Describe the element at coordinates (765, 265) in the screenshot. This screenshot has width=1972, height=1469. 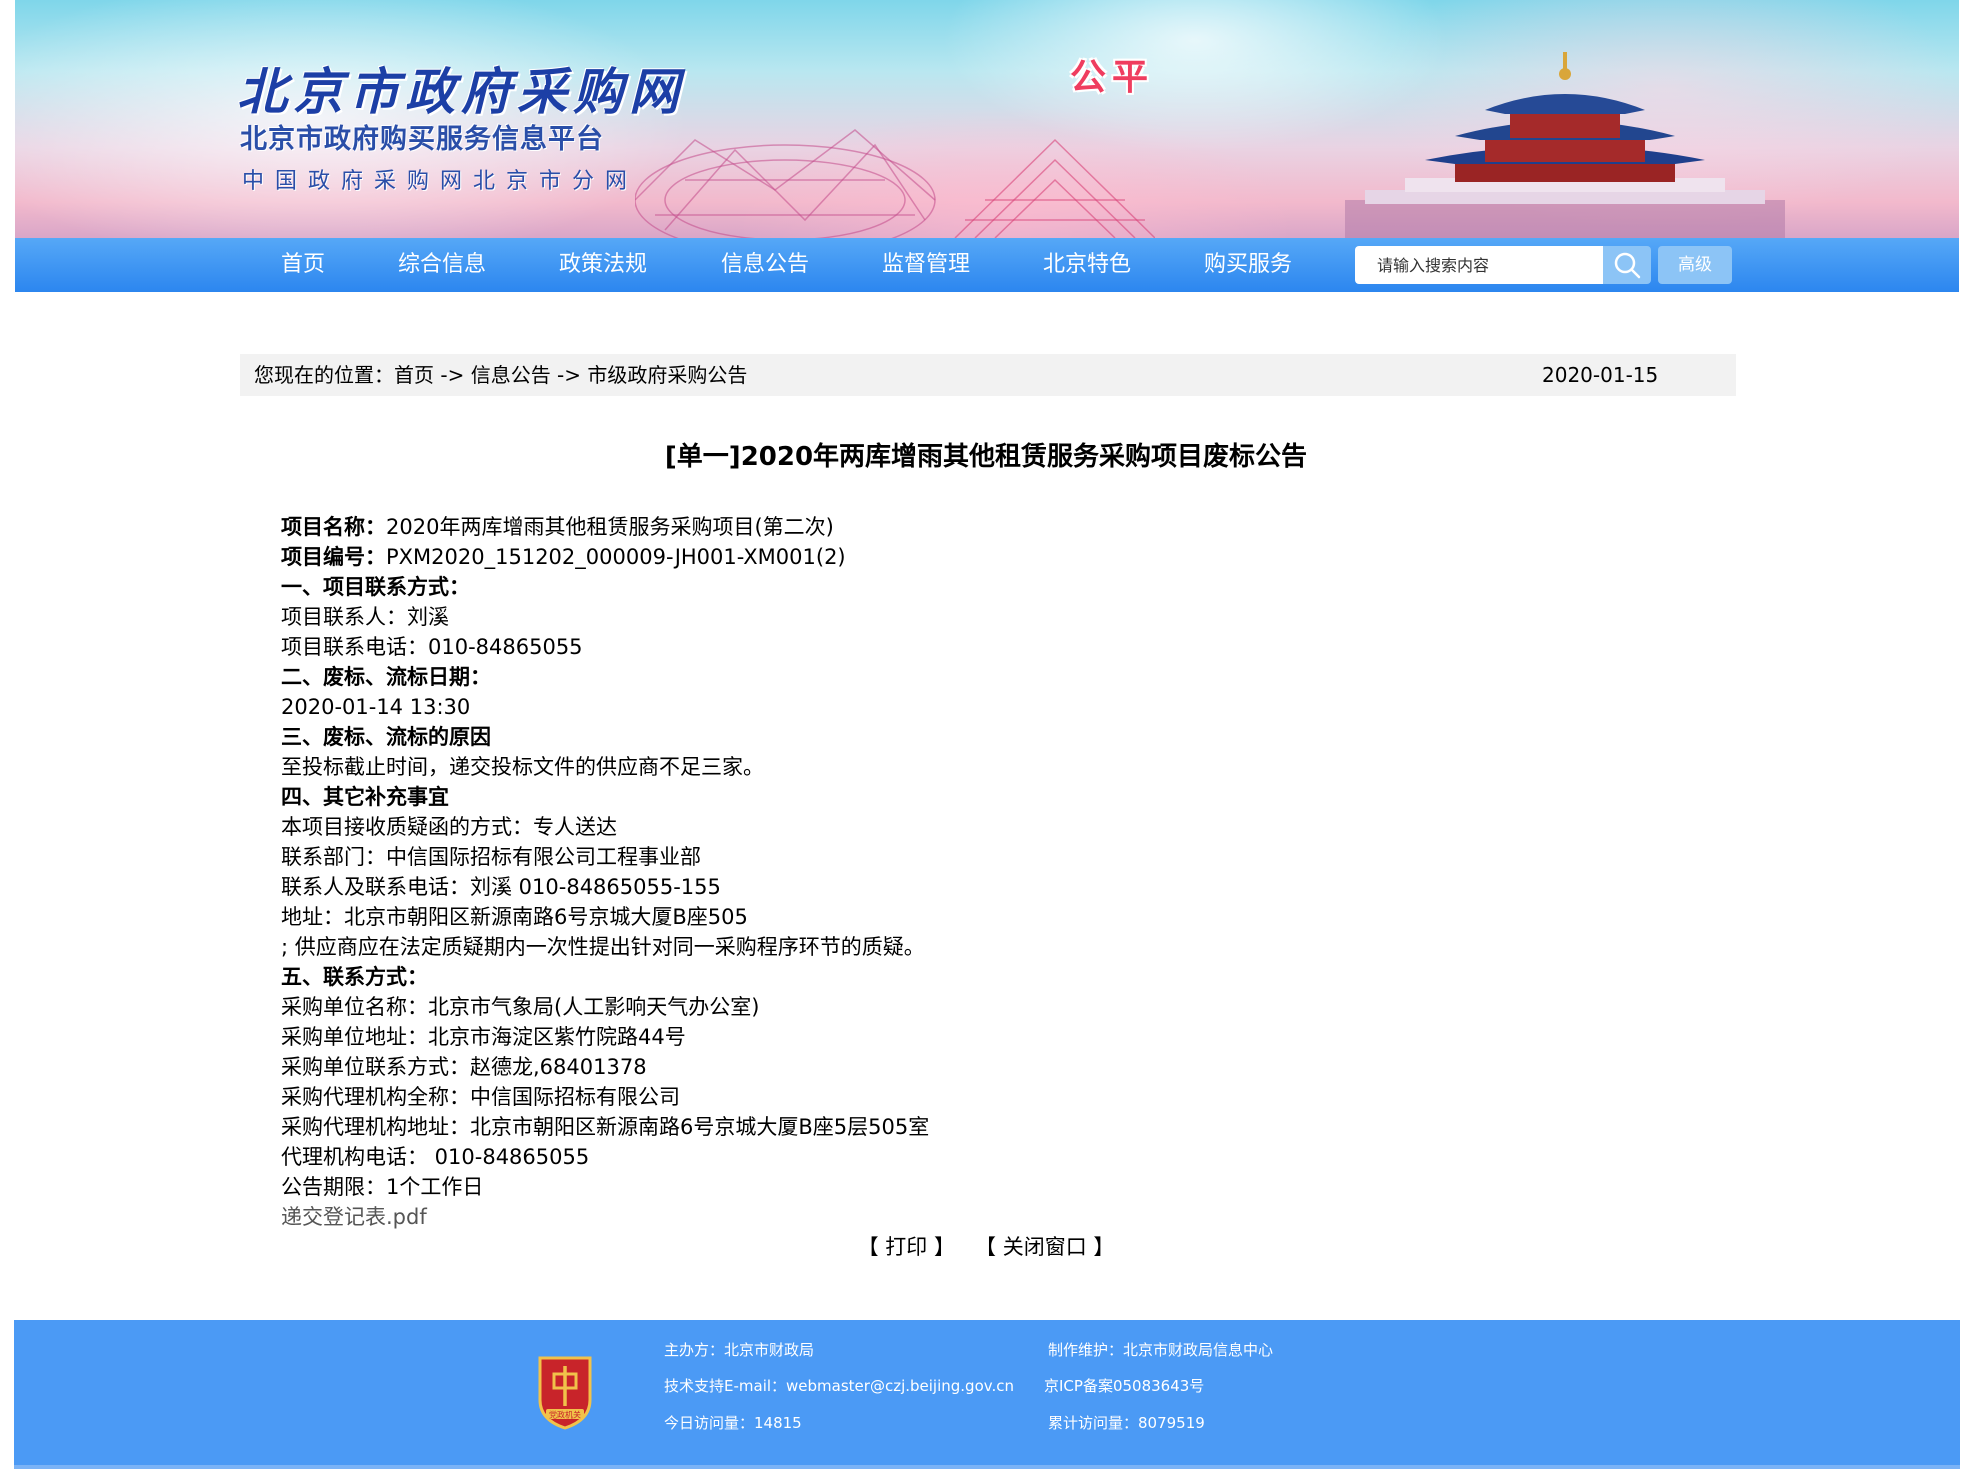
I see `nav-item-announcements: 信息公告` at that location.